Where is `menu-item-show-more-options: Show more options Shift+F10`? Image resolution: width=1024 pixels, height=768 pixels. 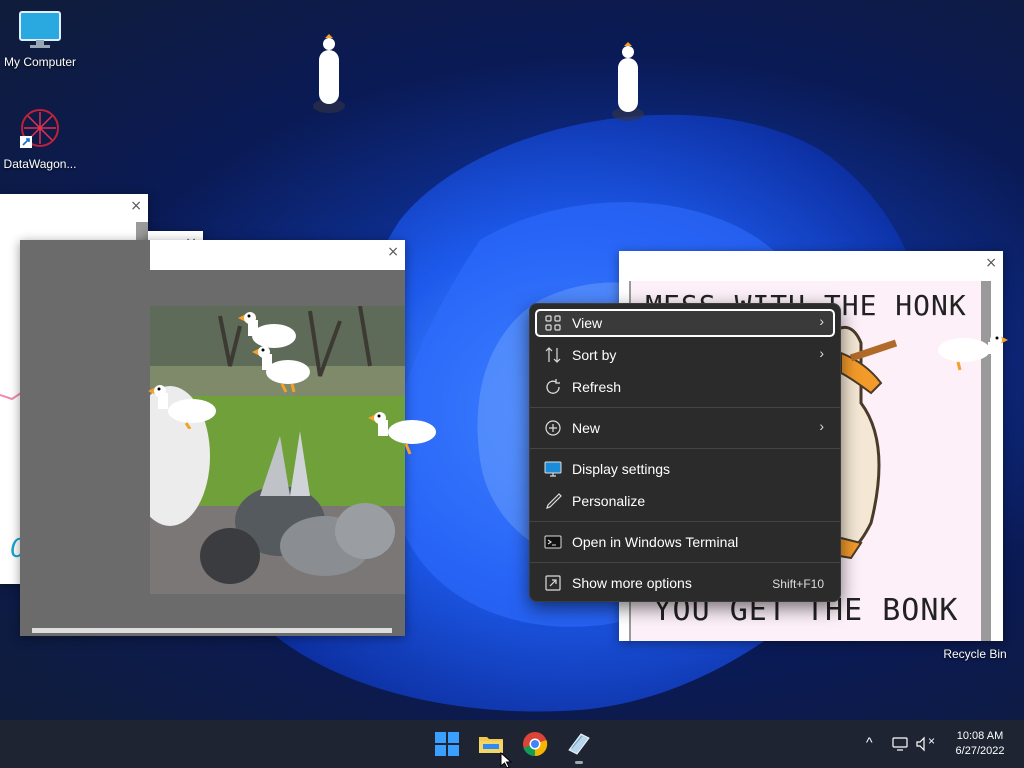 menu-item-show-more-options: Show more options Shift+F10 is located at coordinates (685, 583).